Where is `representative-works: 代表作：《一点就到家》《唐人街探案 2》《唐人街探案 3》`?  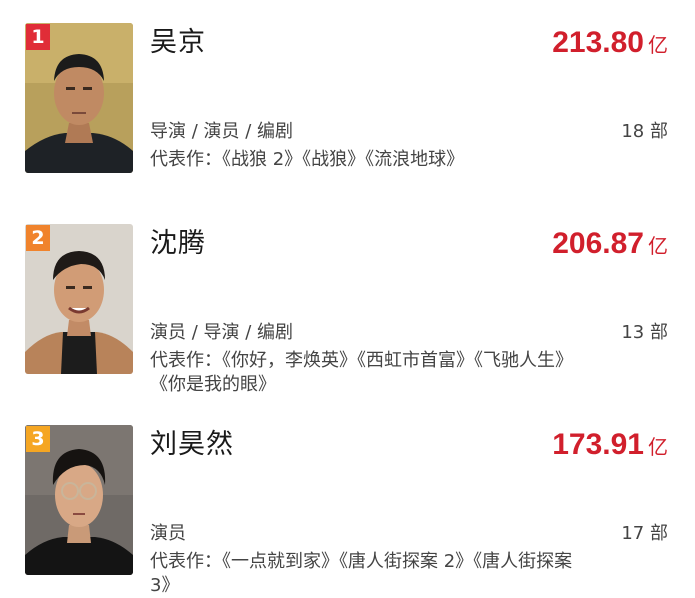
representative-works: 代表作：《一点就到家》《唐人街探案 2》《唐人街探案 3》 is located at coordinates (361, 573).